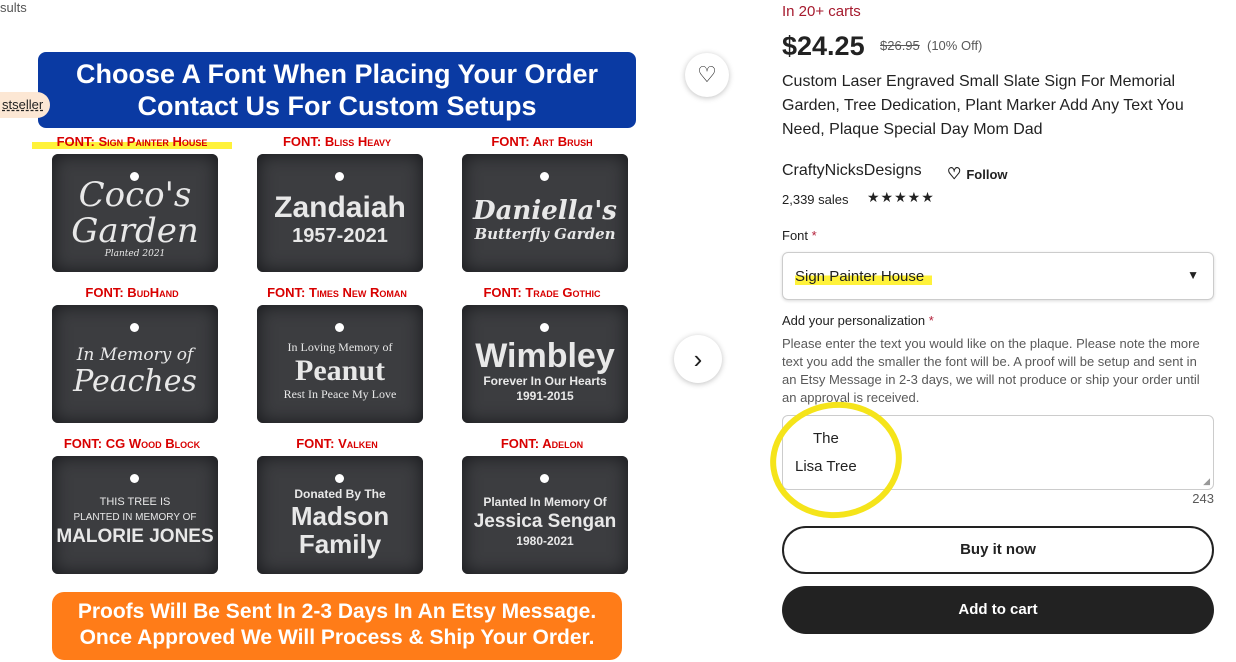 Image resolution: width=1236 pixels, height=662 pixels. I want to click on chevron-right-icon: ›, so click(698, 358).